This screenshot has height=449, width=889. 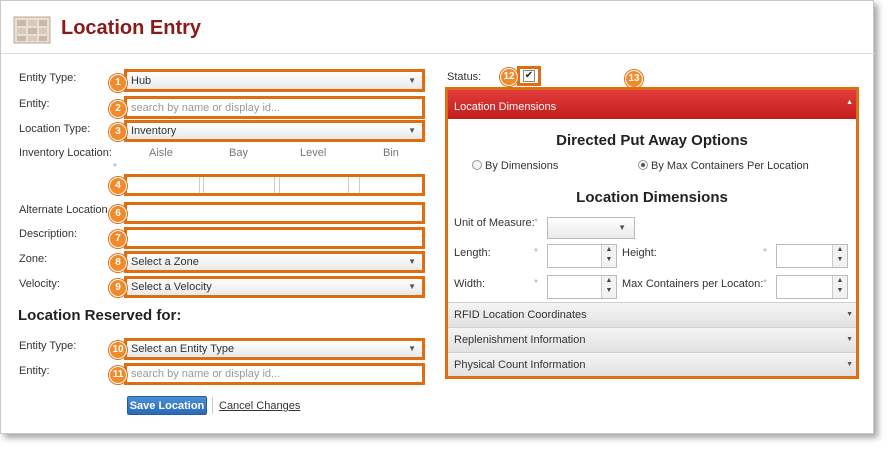 What do you see at coordinates (520, 340) in the screenshot?
I see `replenishment-label: Replenishment Information` at bounding box center [520, 340].